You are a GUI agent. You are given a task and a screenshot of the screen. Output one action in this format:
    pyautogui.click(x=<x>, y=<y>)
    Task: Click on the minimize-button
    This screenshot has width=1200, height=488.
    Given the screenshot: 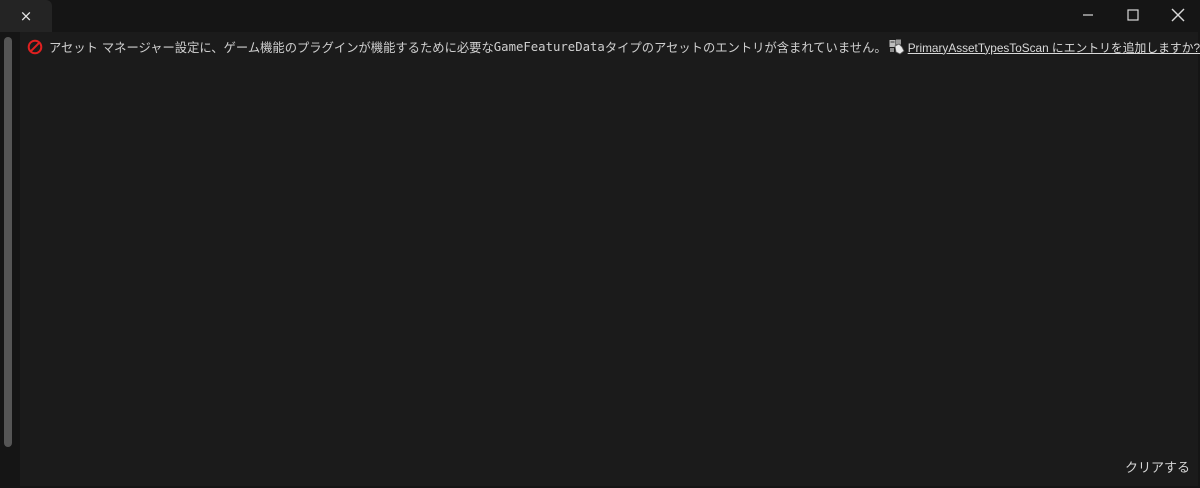 What is the action you would take?
    pyautogui.click(x=1087, y=15)
    